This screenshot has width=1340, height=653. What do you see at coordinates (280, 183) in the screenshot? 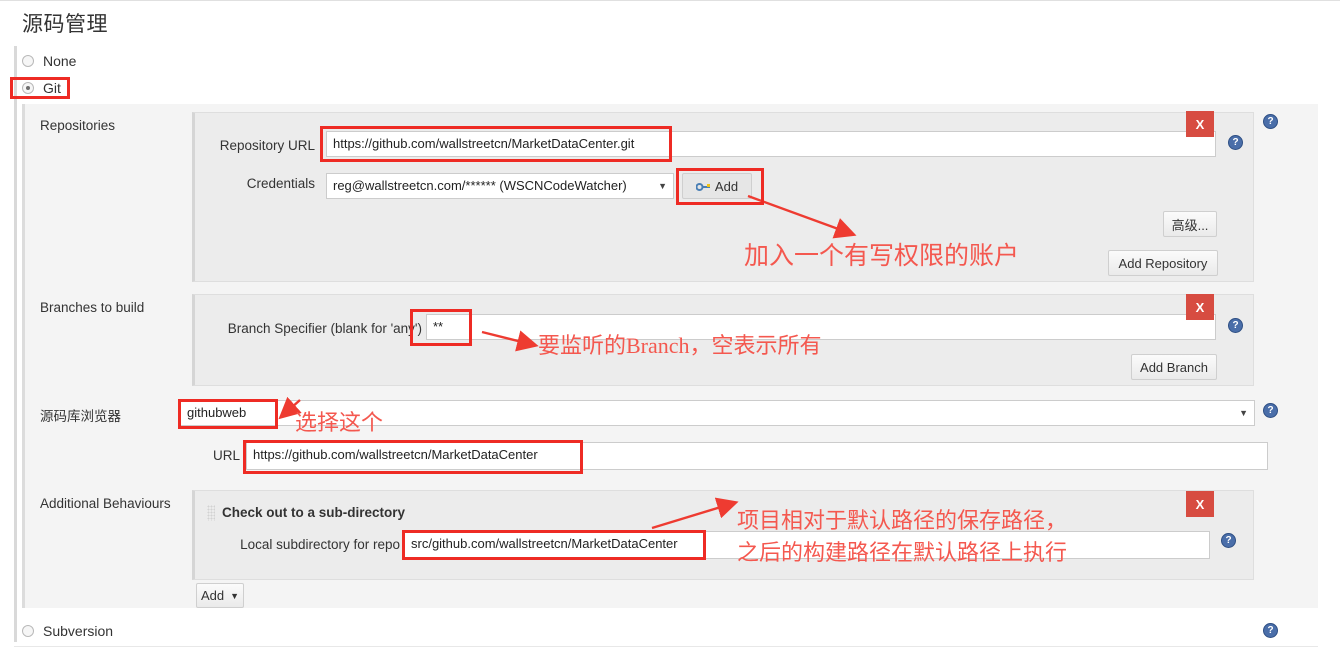
I see `credentials-label: Credentials` at bounding box center [280, 183].